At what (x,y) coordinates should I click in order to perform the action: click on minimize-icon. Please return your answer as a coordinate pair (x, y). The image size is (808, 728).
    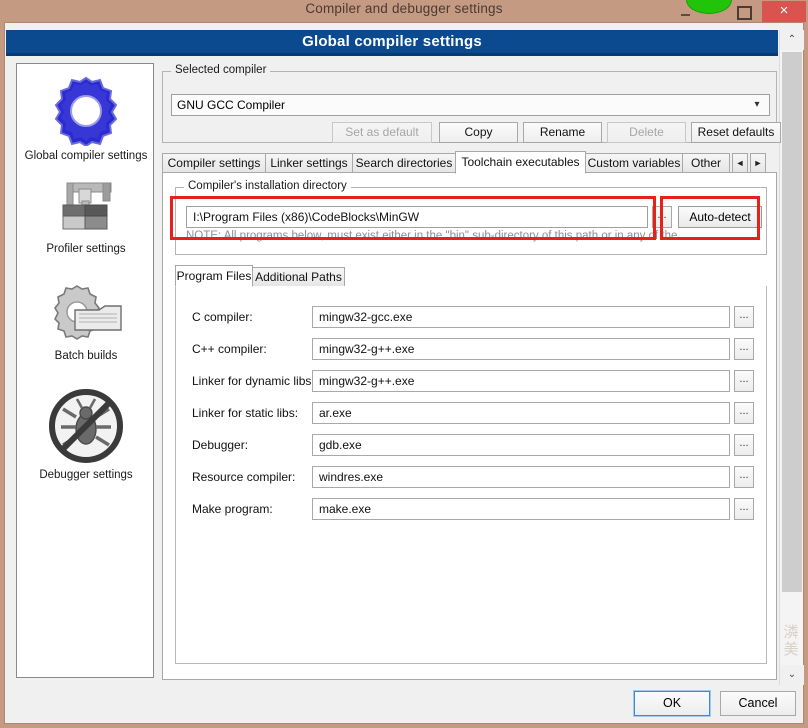
    Looking at the image, I should click on (686, 14).